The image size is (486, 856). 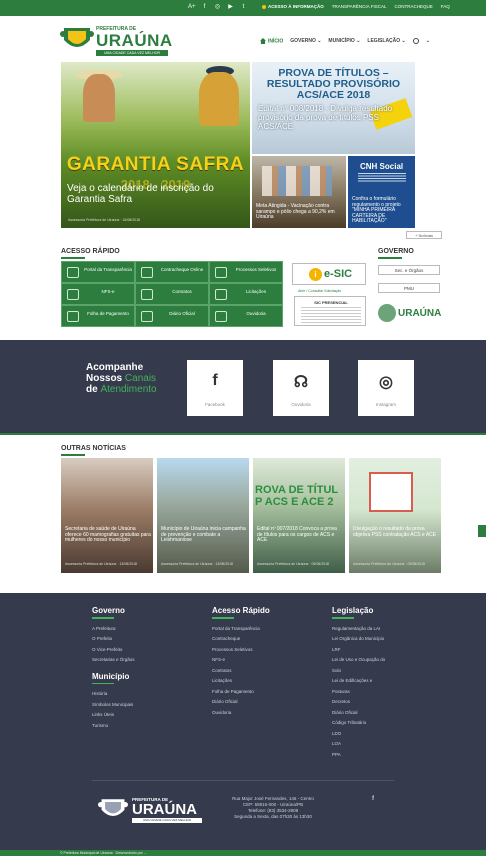 I want to click on quick-licitacoes: Licitações, so click(x=246, y=294).